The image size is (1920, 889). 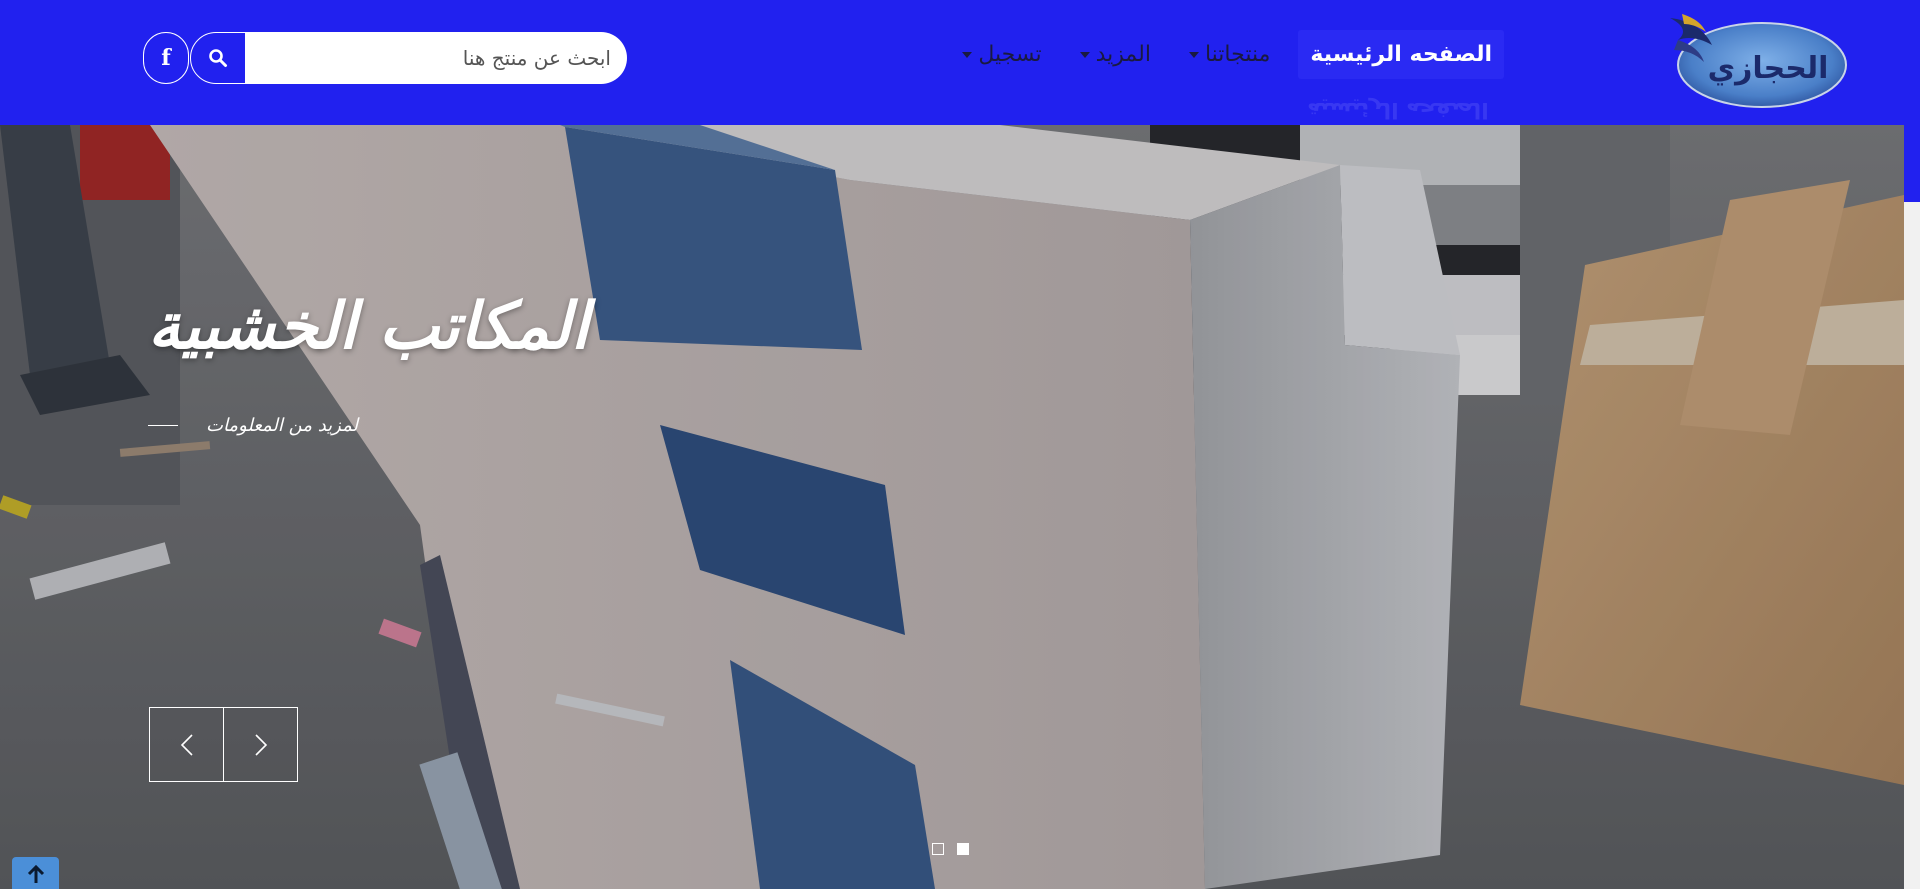 I want to click on nav-item-label: الصفحه الرئيسية, so click(x=1401, y=54).